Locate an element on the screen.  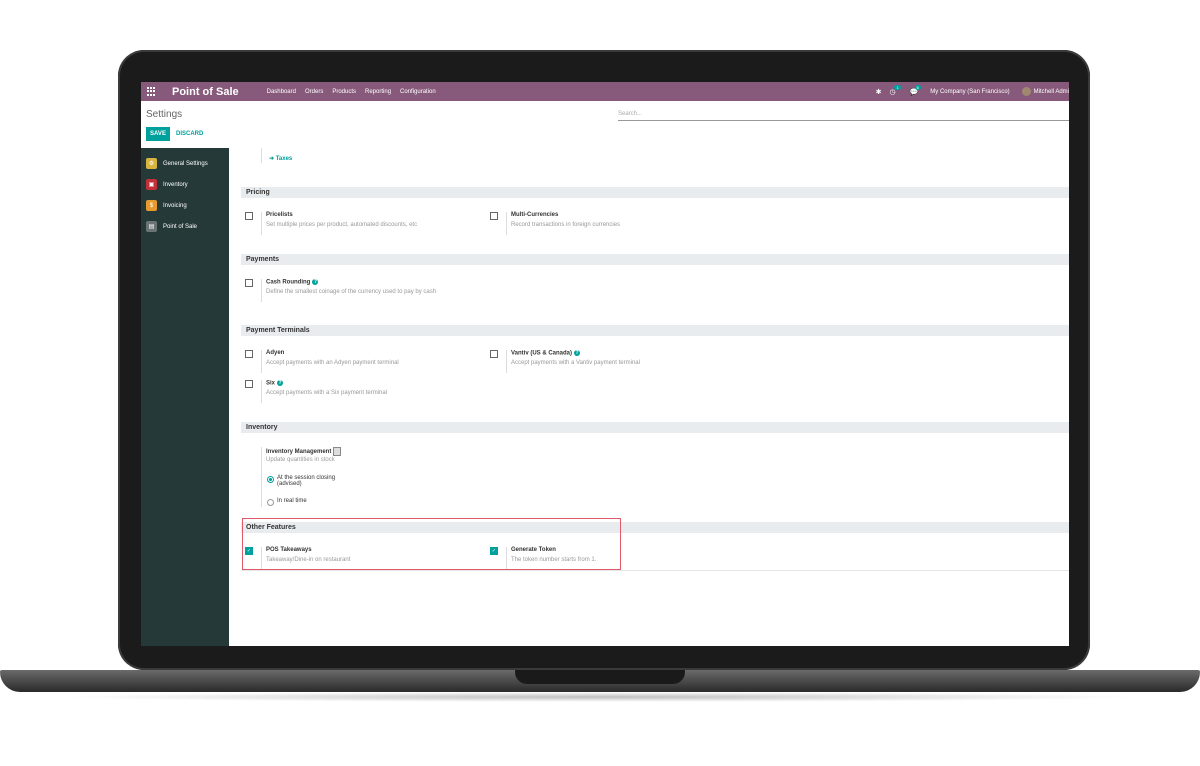
user-avatar is located at coordinates (1026, 91).